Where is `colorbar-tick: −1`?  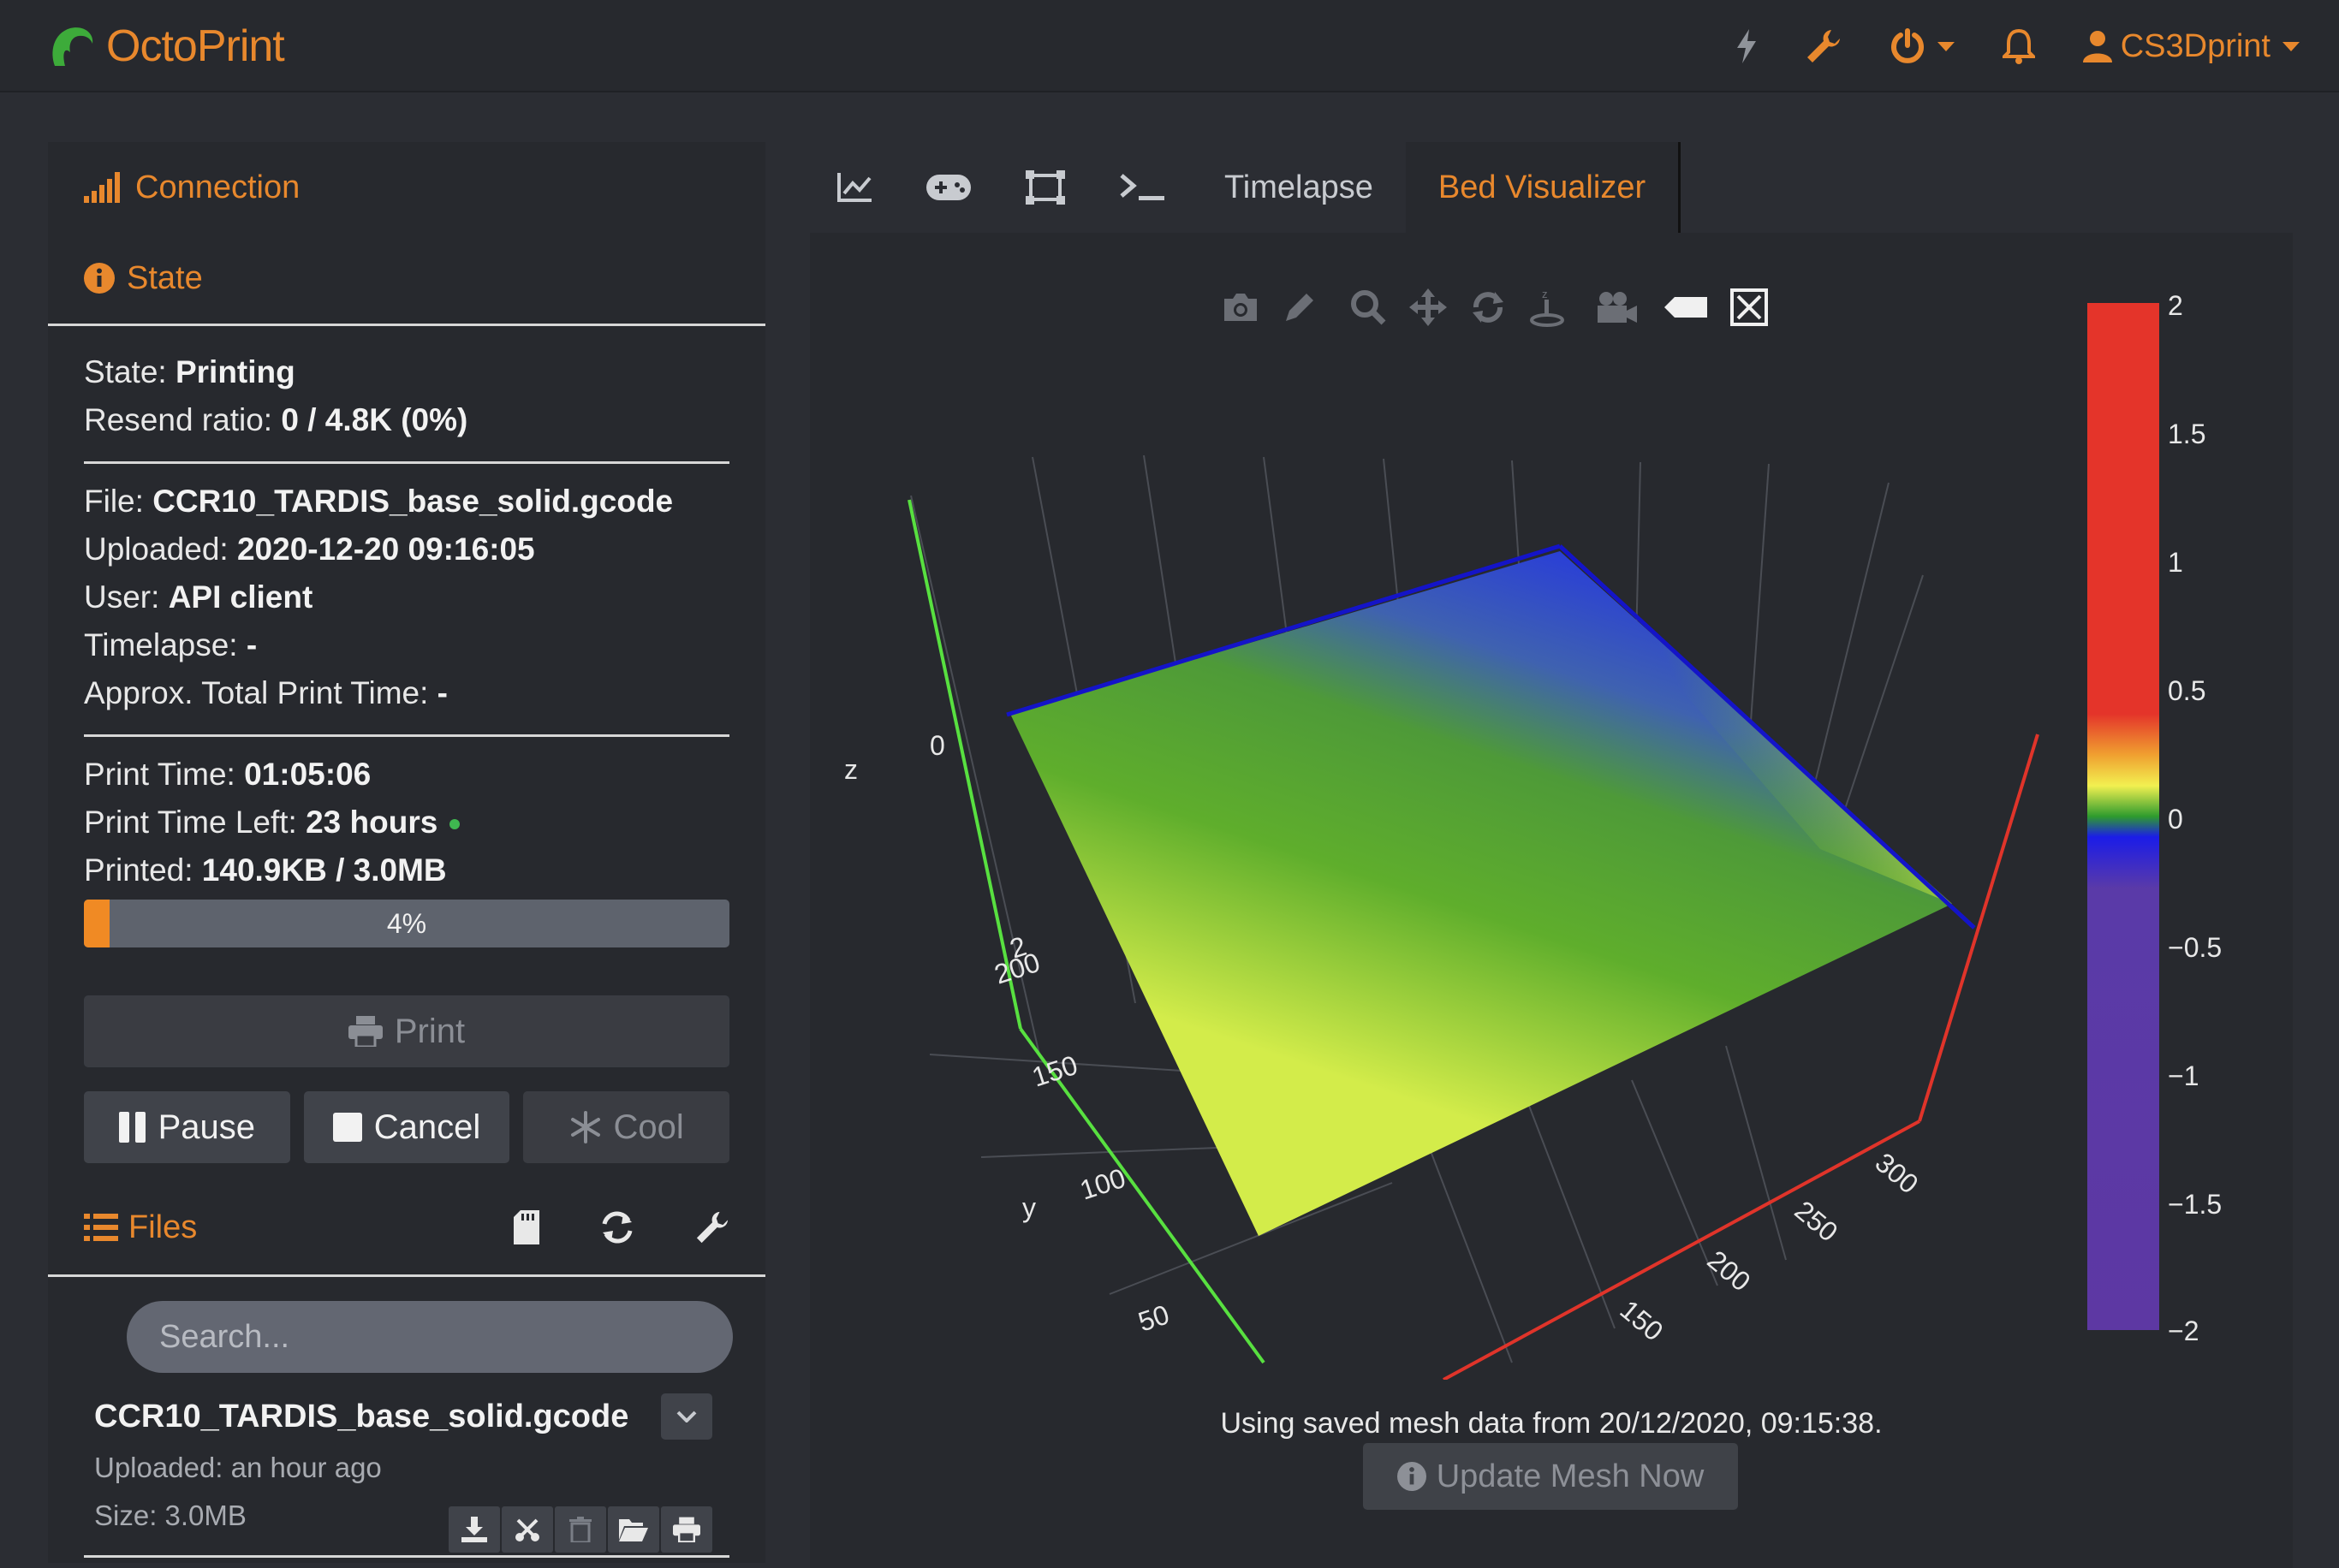
colorbar-tick: −1 is located at coordinates (2184, 1075).